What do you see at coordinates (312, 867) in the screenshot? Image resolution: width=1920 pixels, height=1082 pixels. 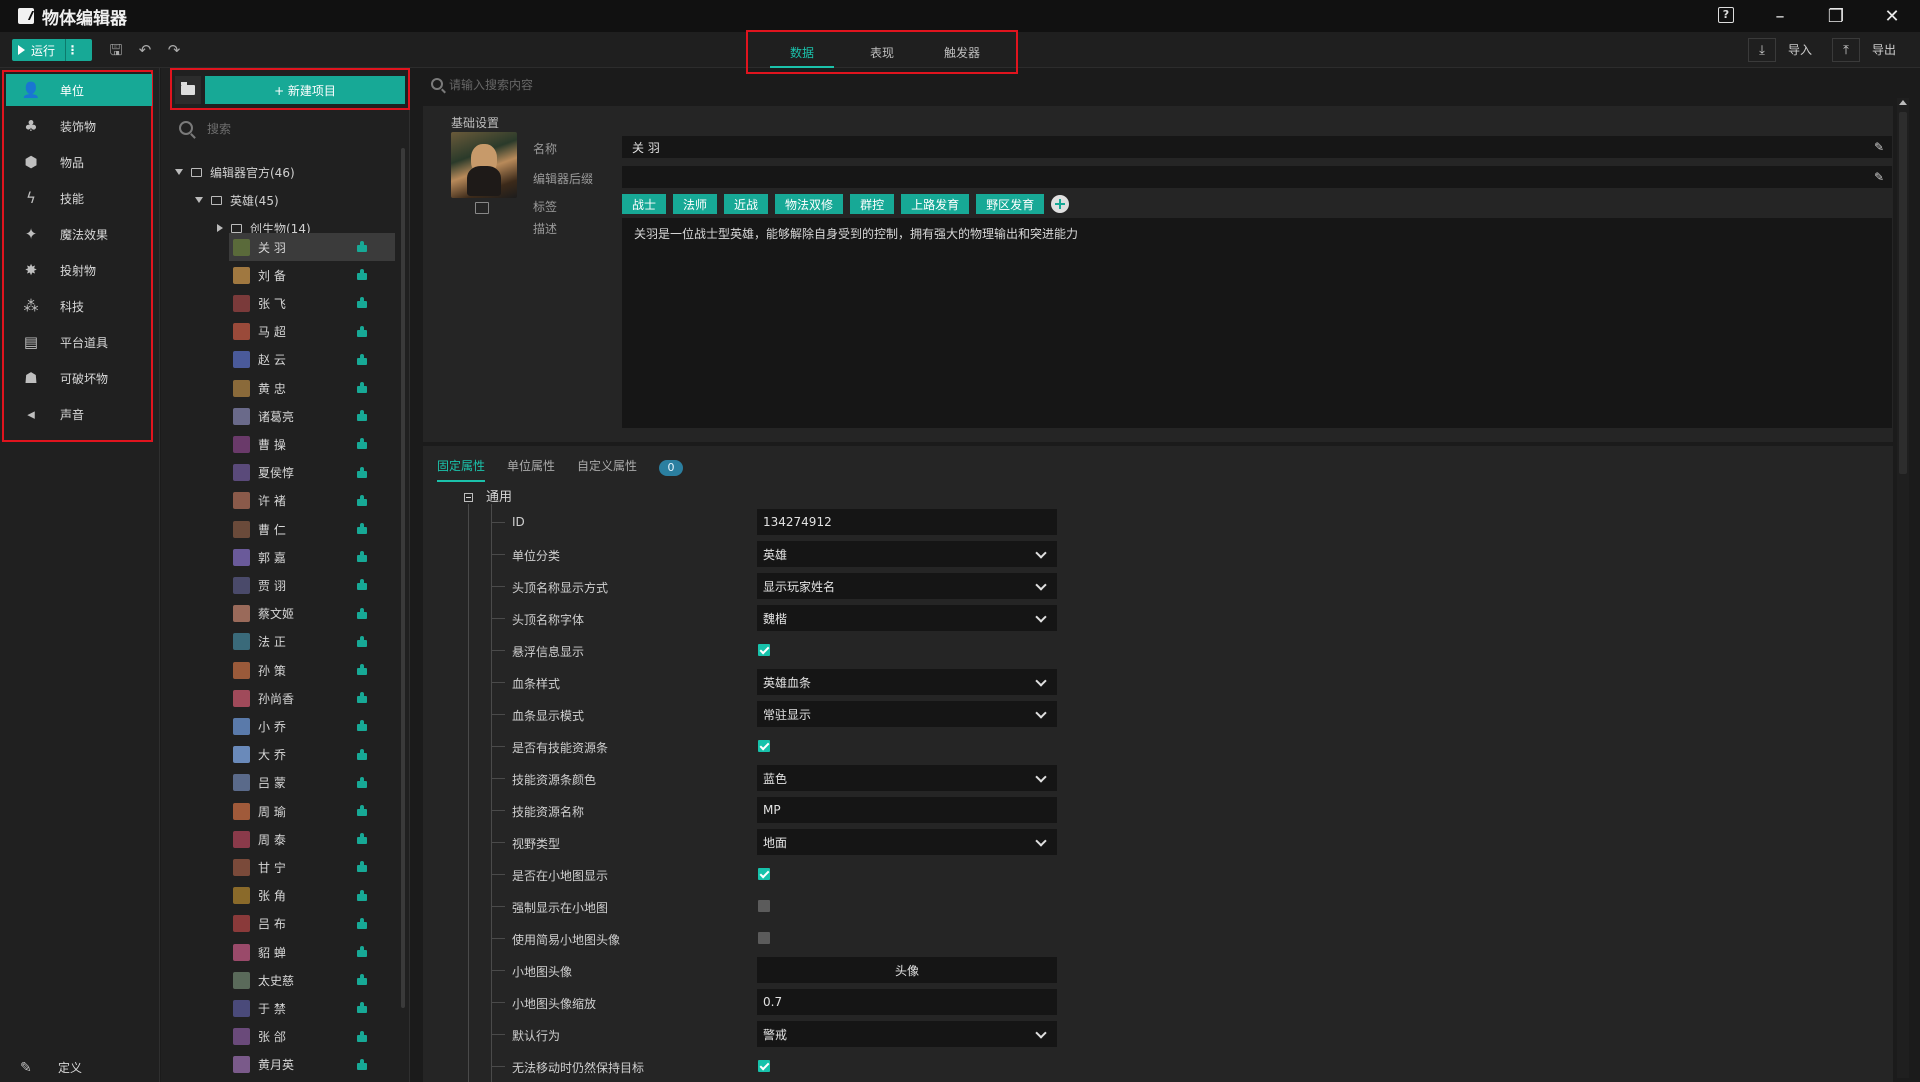 I see `hero-list-item: 甘 宁` at bounding box center [312, 867].